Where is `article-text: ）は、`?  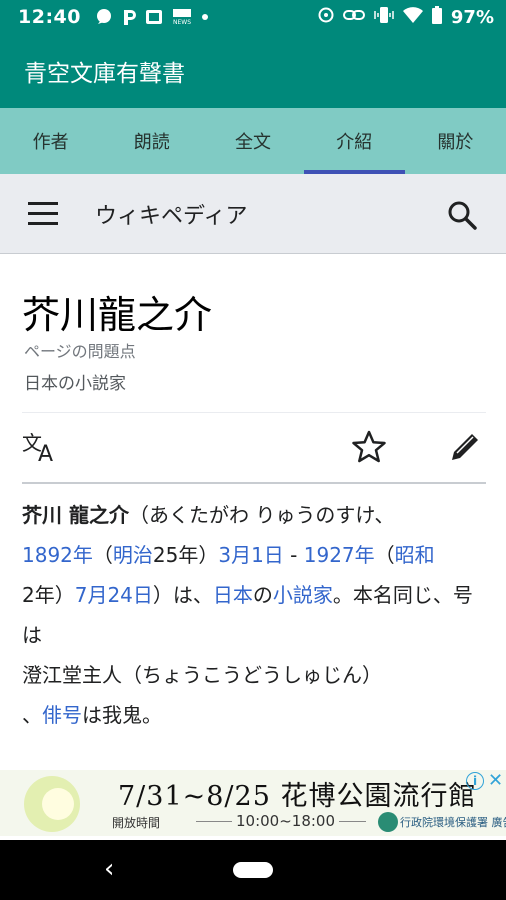
article-text: ）は、 is located at coordinates (182, 595).